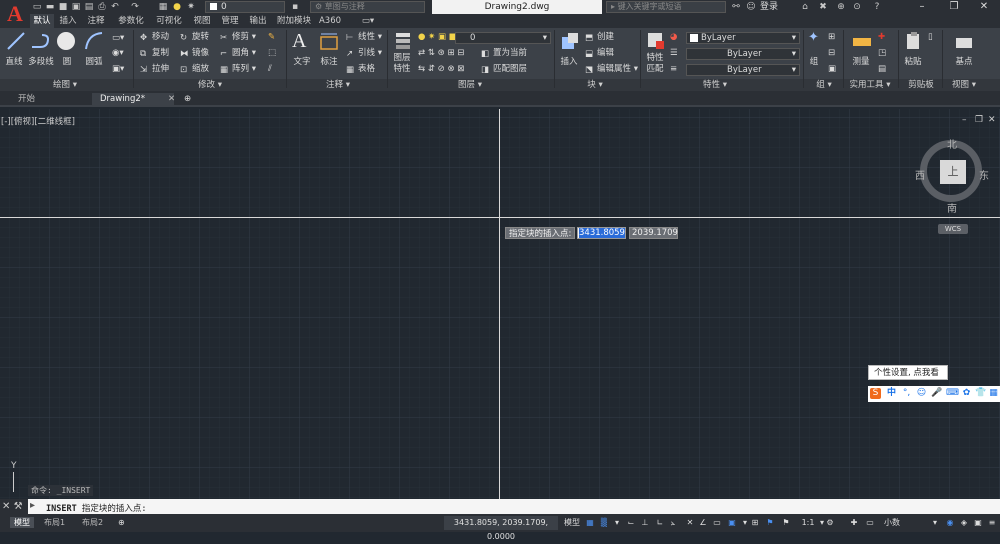 The height and width of the screenshot is (544, 1000). Describe the element at coordinates (194, 69) in the screenshot. I see `scale-tool: ⊡ 缩放` at that location.